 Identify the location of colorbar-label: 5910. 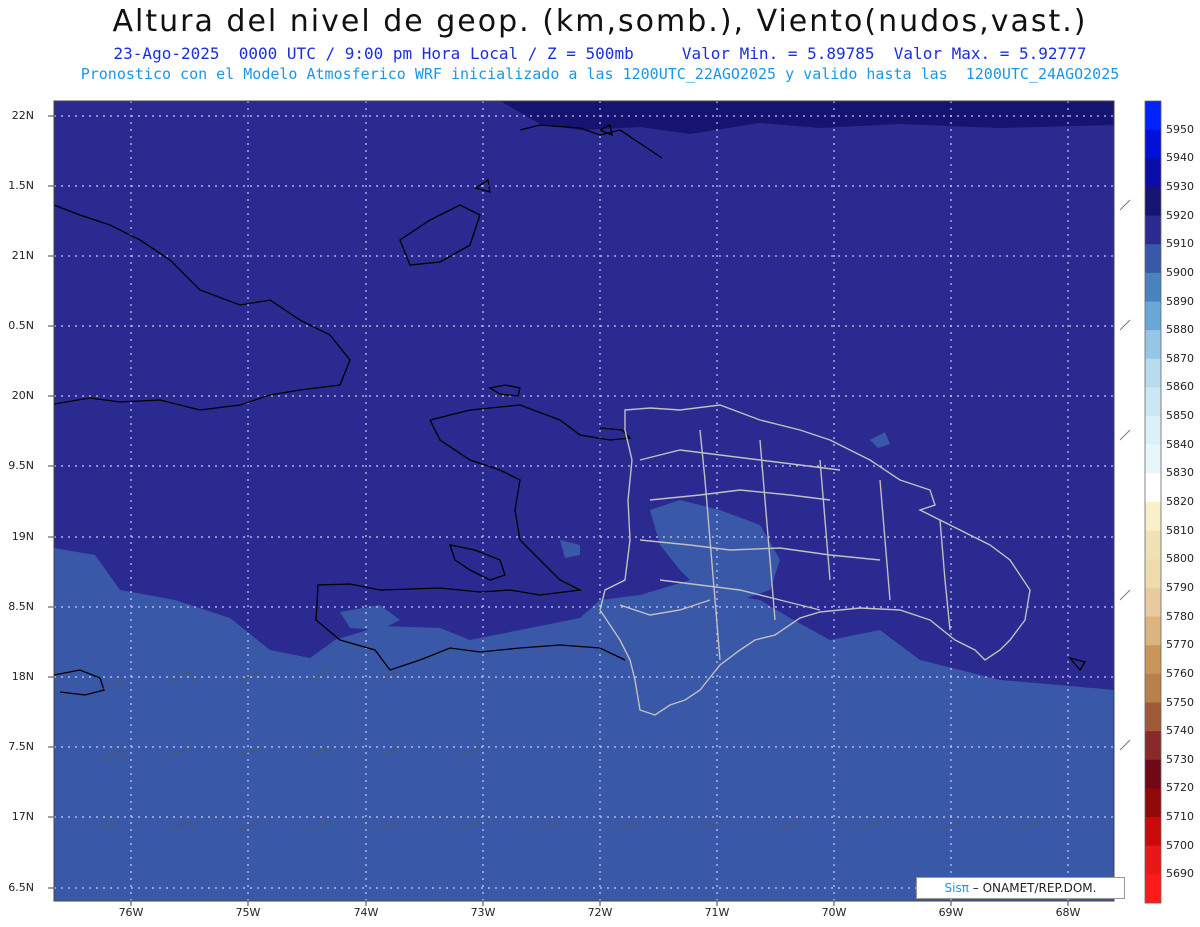
(1180, 244).